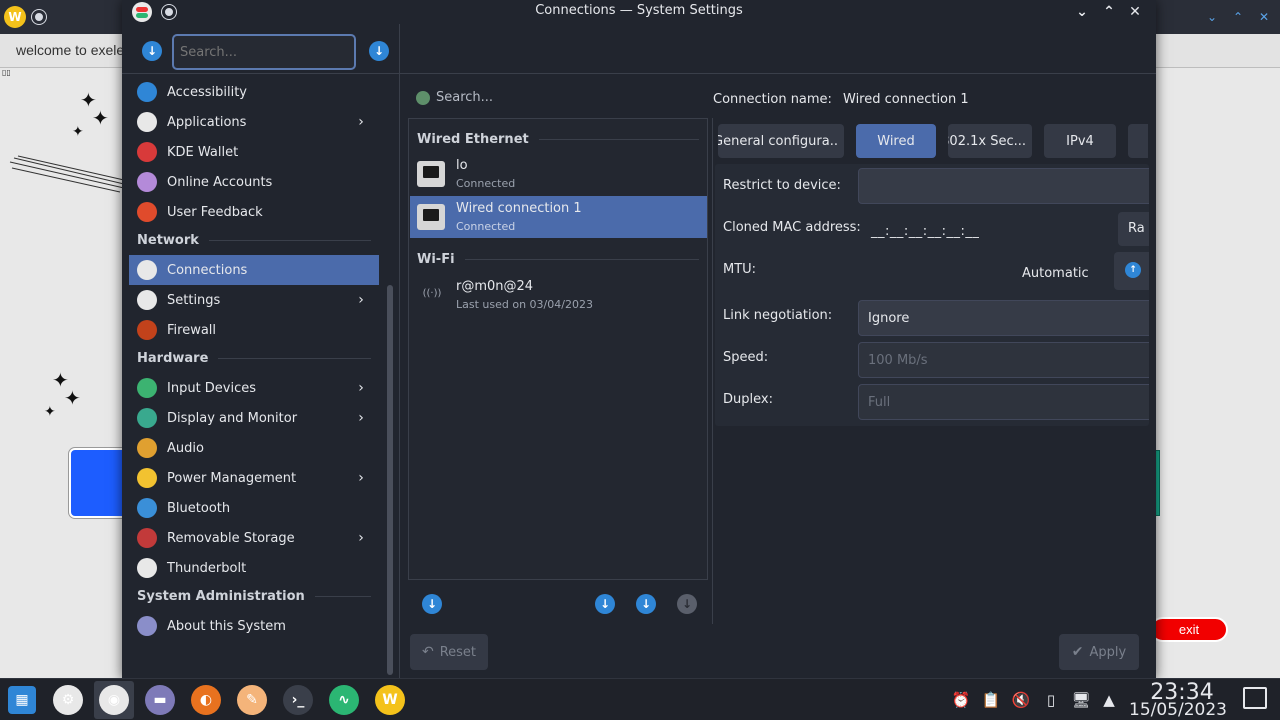  Describe the element at coordinates (68, 700) in the screenshot. I see `taskbar-discover: ⚙` at that location.